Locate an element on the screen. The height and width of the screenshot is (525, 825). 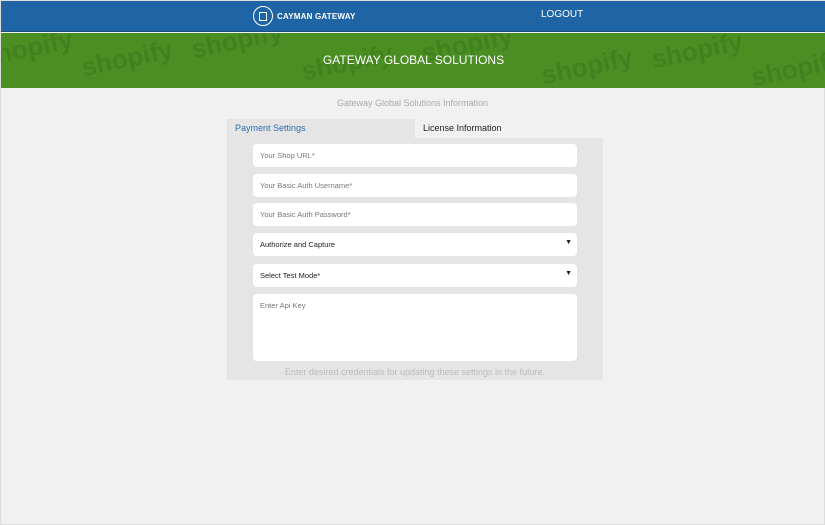
page-title: GATEWAY GLOBAL SOLUTIONS is located at coordinates (413, 60).